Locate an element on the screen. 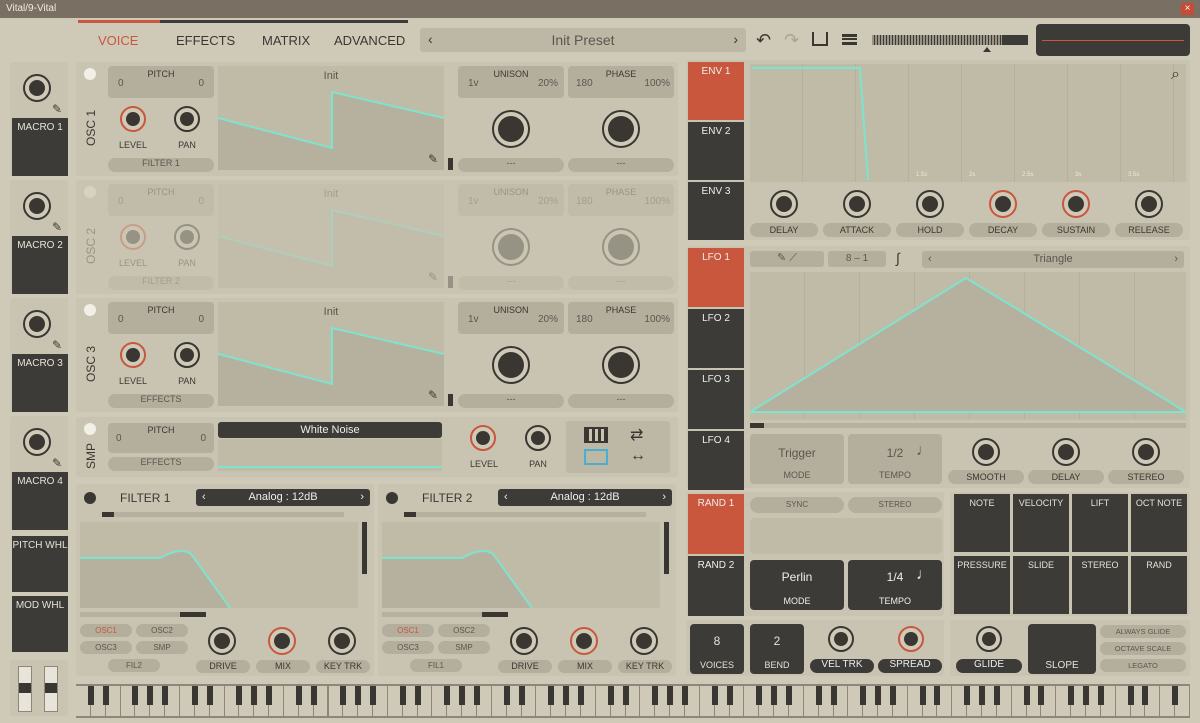 This screenshot has height=723, width=1200. close-icon: × is located at coordinates (1187, 9).